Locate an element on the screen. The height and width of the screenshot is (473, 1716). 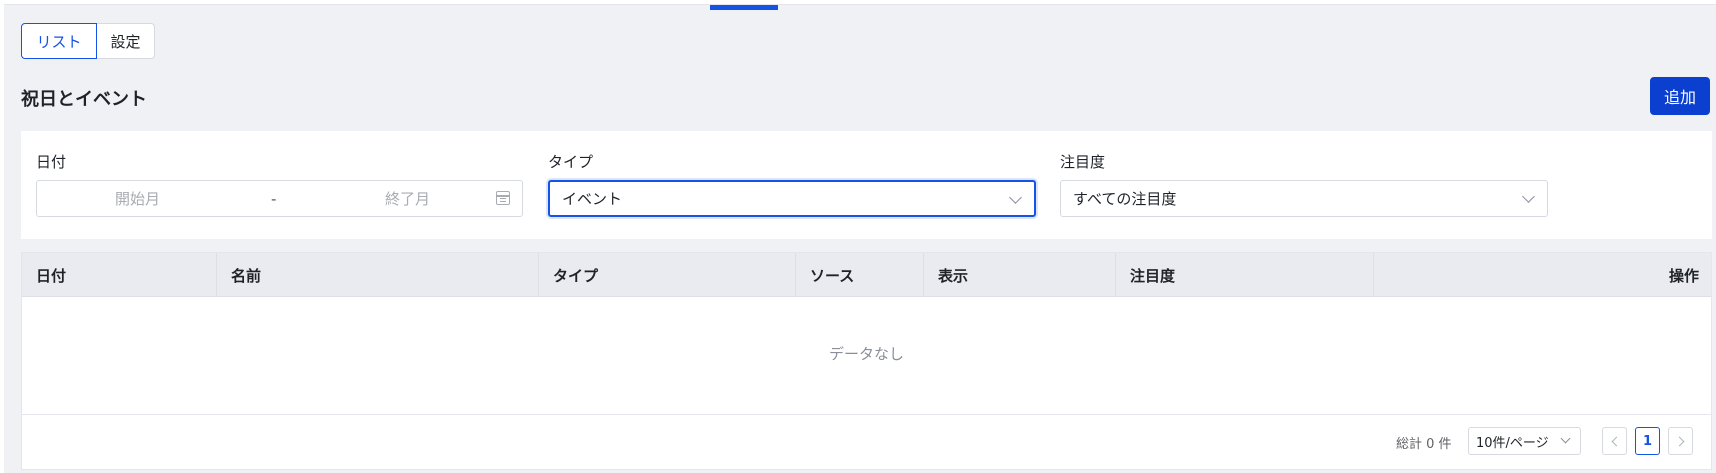
column-header-display: 表示 is located at coordinates (1019, 275).